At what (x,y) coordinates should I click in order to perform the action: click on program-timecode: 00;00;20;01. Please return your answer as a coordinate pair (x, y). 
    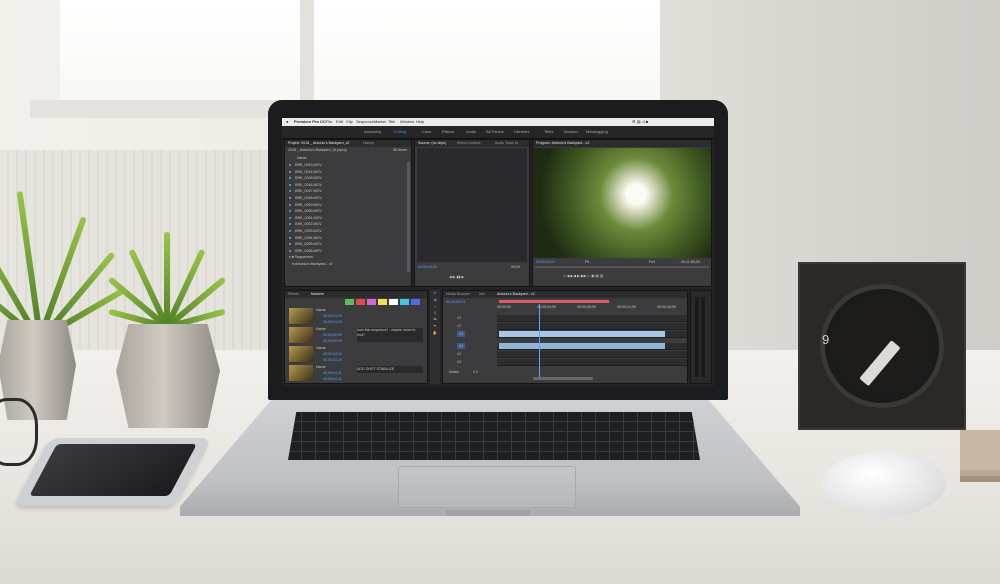
    Looking at the image, I should click on (545, 262).